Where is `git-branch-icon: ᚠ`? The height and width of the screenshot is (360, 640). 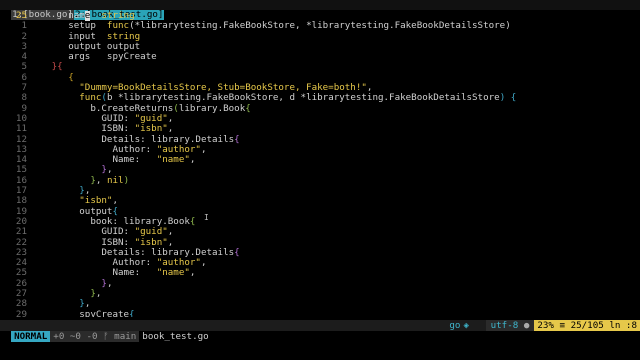
git-branch-icon: ᚠ is located at coordinates (106, 336).